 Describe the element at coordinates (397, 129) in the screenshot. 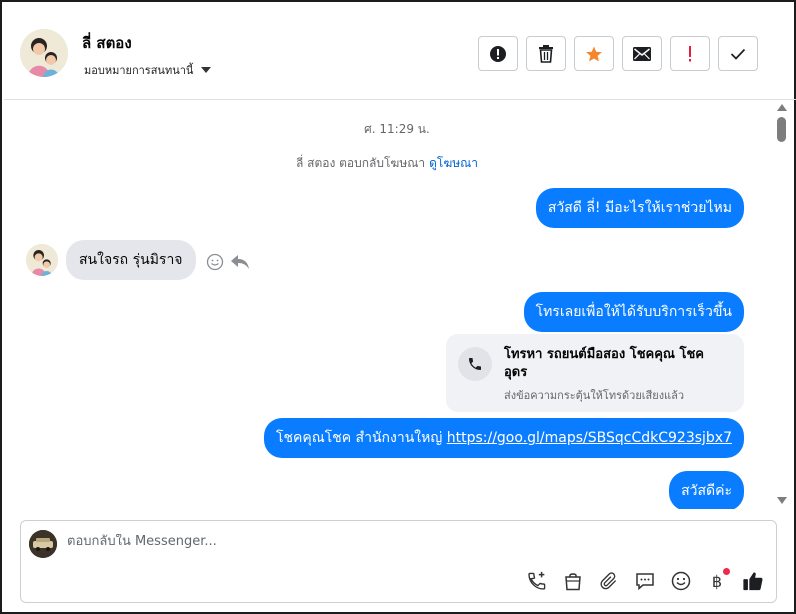

I see `thread-timestamp: ศ. 11:29 น.` at that location.